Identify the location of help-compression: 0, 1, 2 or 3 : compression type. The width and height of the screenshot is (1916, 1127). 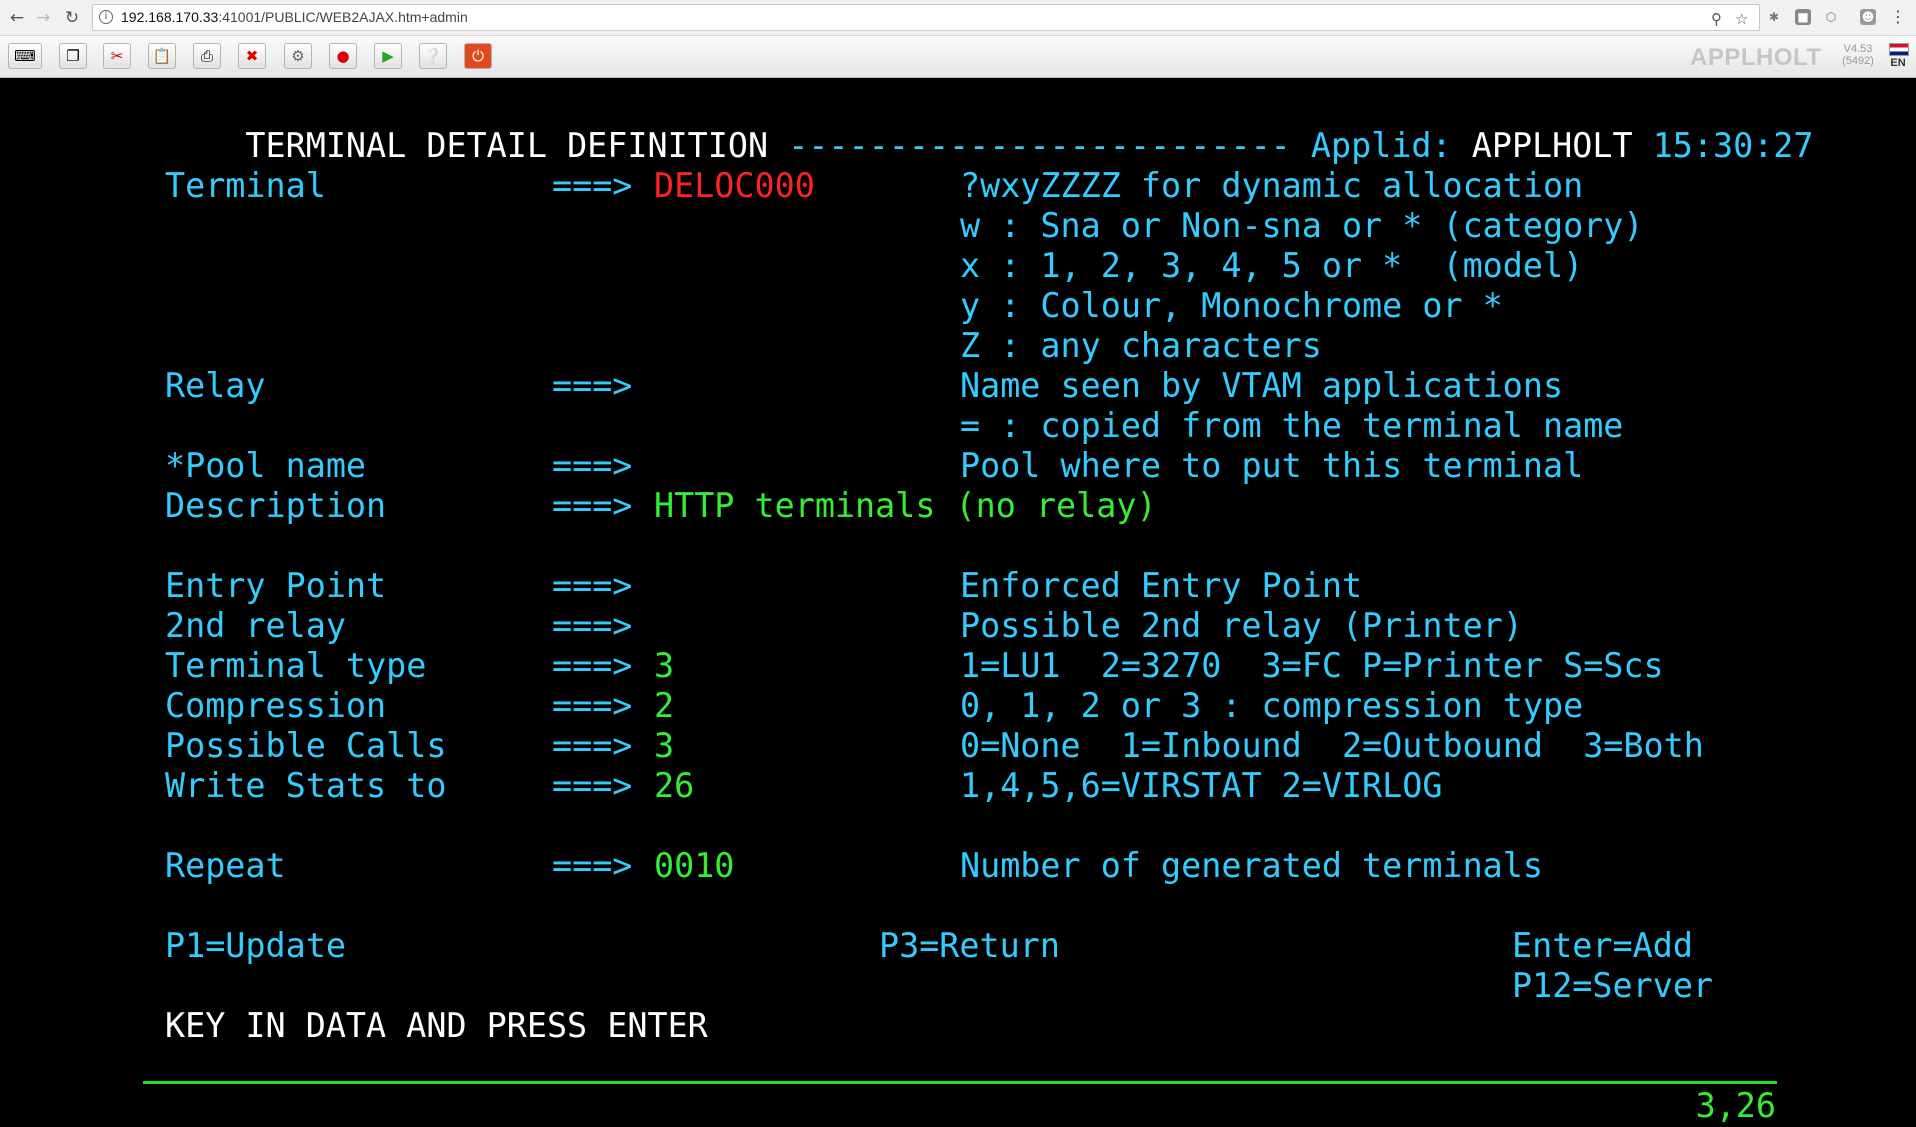
(1272, 705).